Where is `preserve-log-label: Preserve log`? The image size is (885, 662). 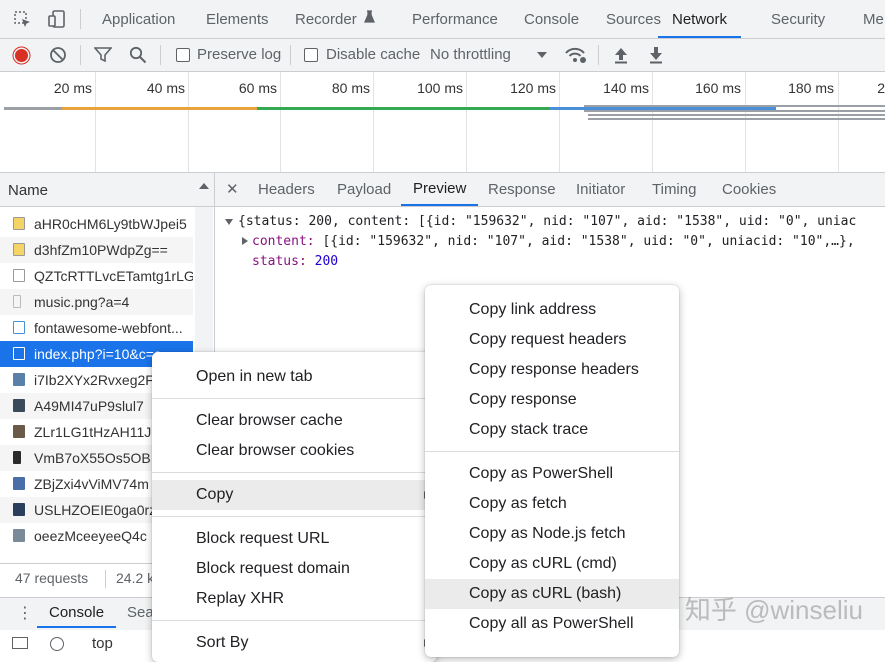 preserve-log-label: Preserve log is located at coordinates (239, 54).